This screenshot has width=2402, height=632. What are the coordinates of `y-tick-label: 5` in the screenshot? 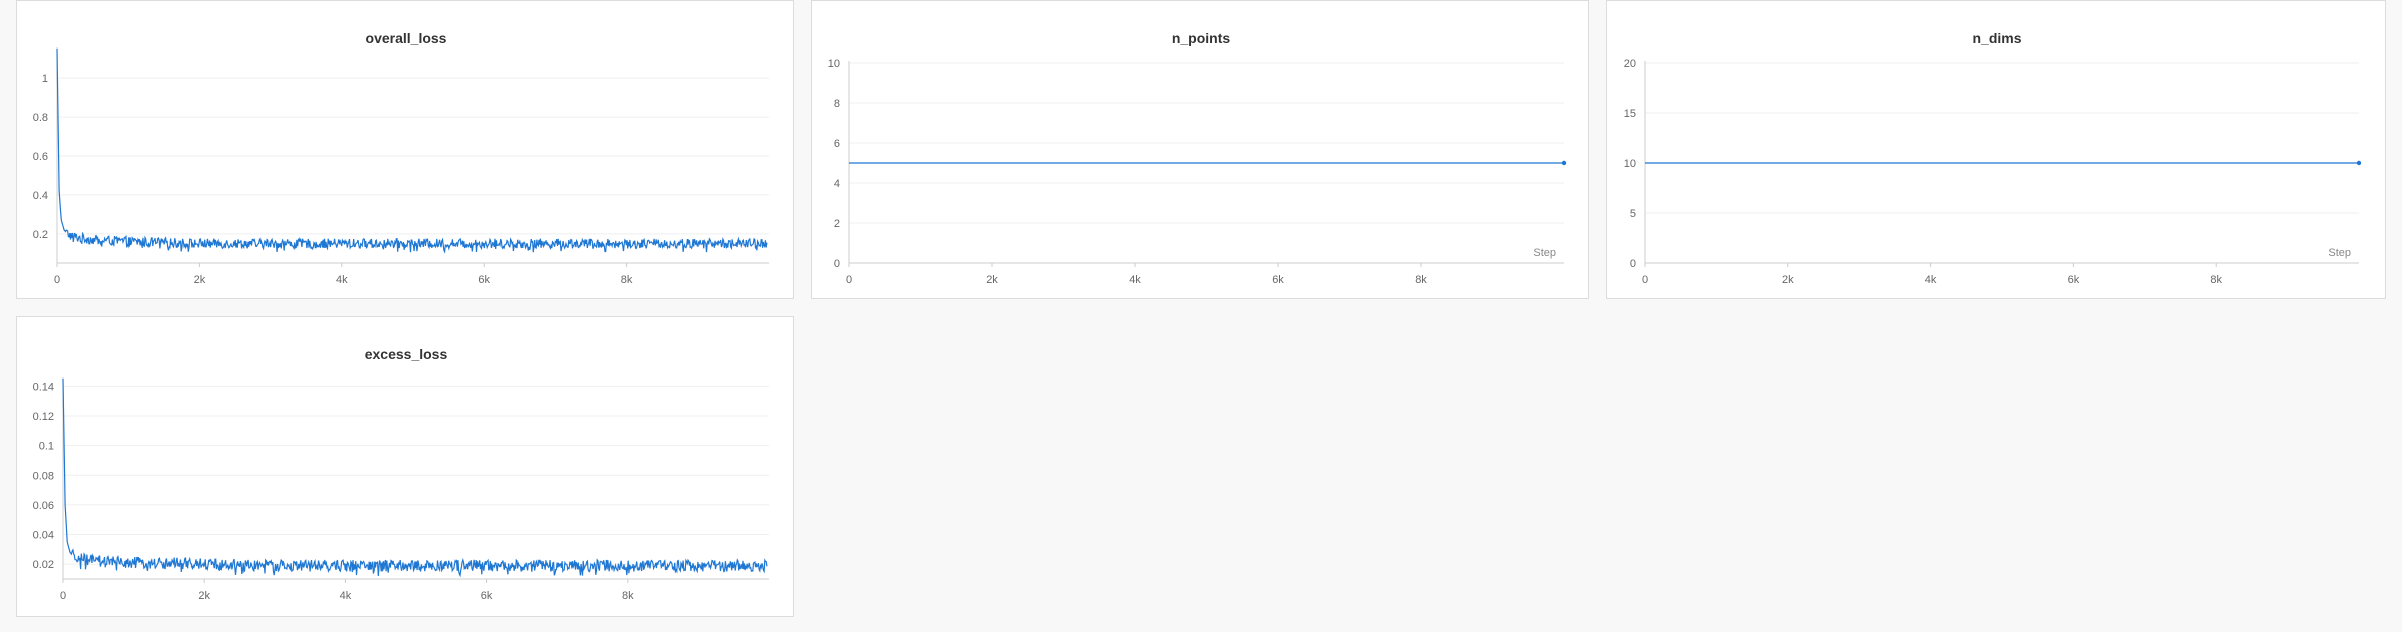 It's located at (1633, 214).